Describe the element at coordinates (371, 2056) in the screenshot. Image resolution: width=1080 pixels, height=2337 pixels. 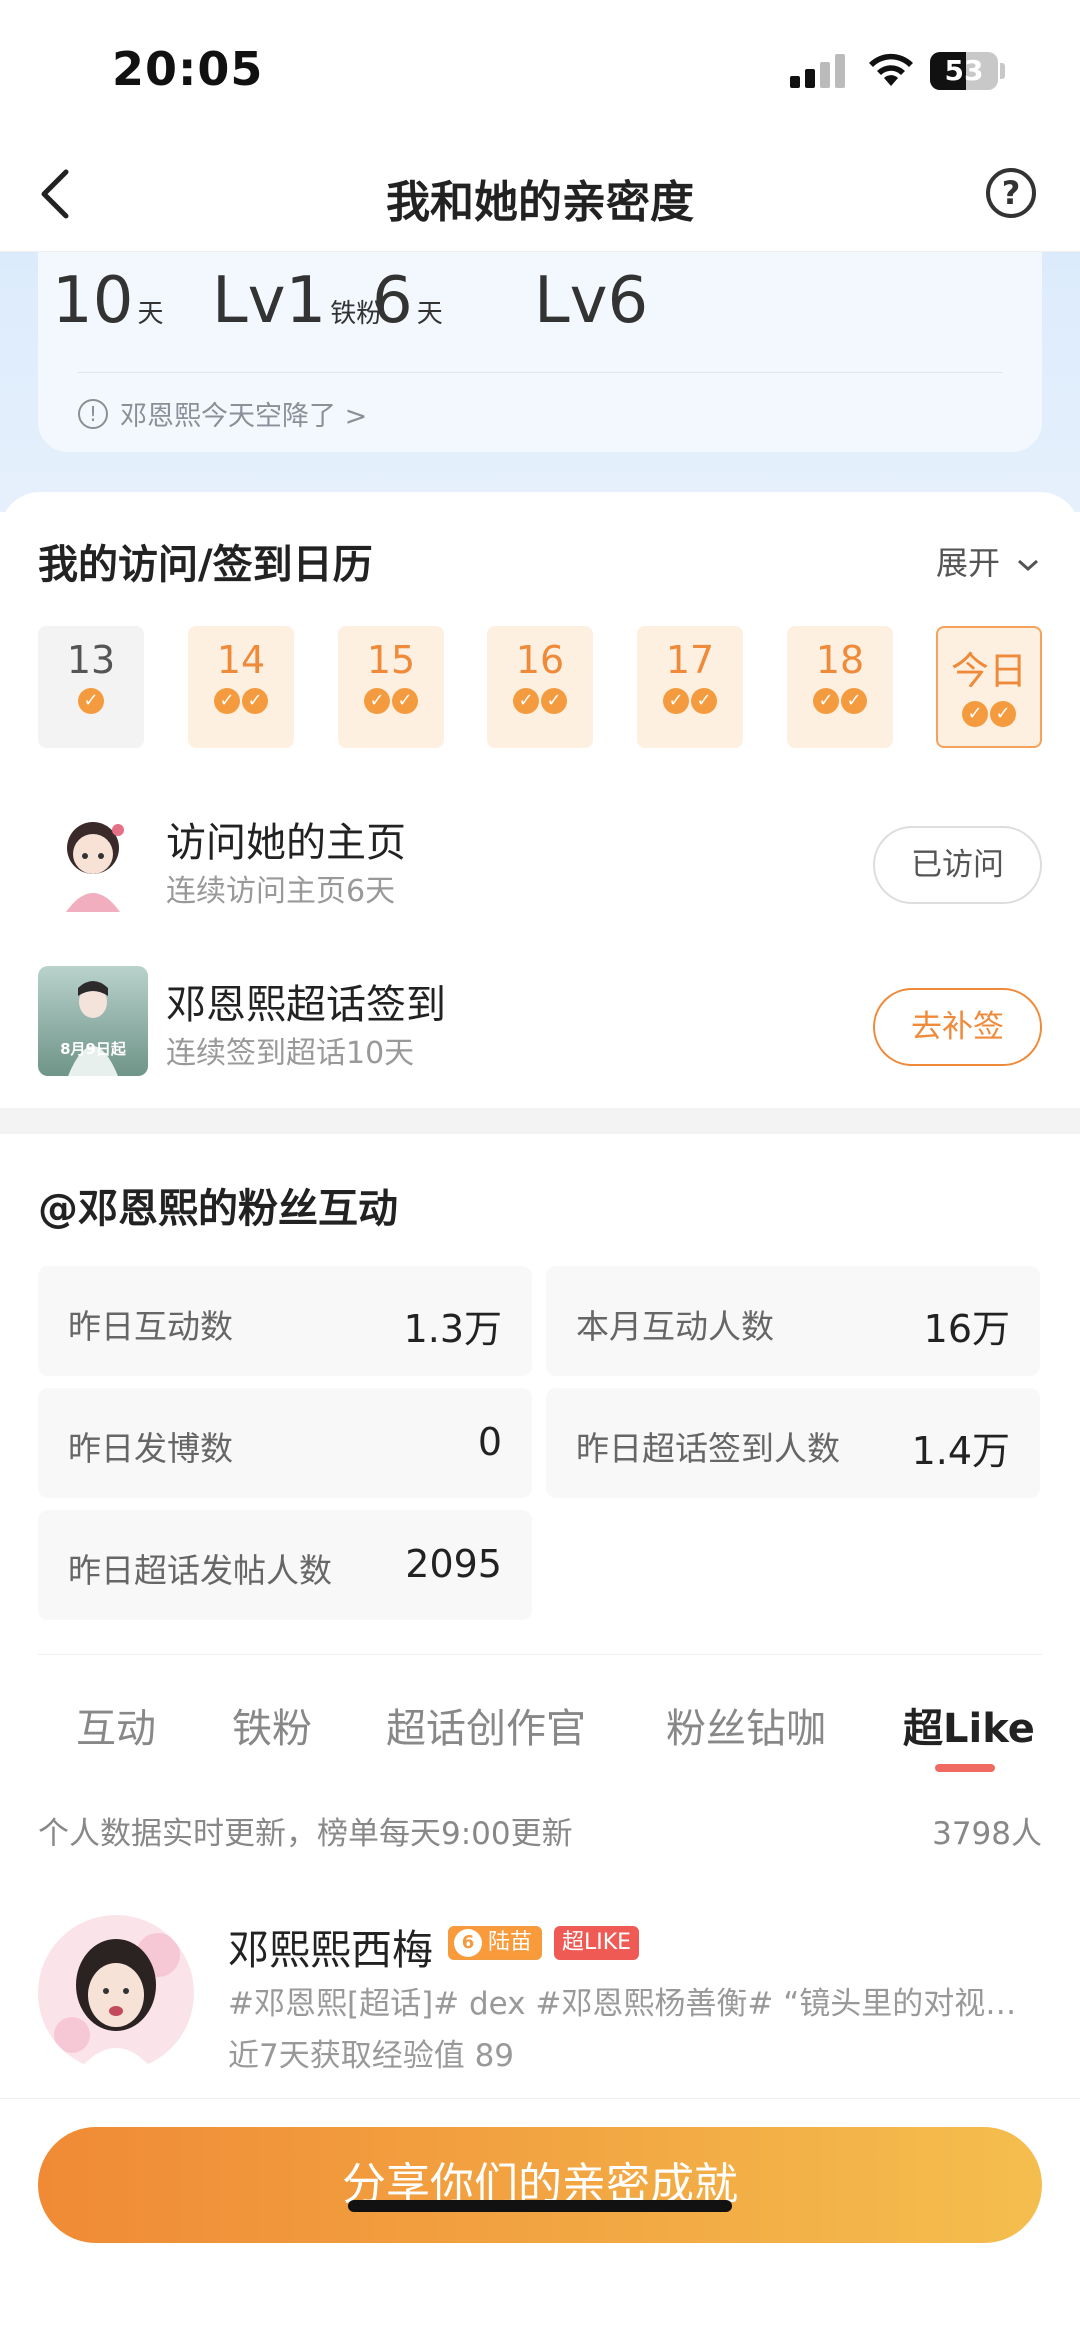
I see `user-experience: 近7天获取经验值 89` at that location.